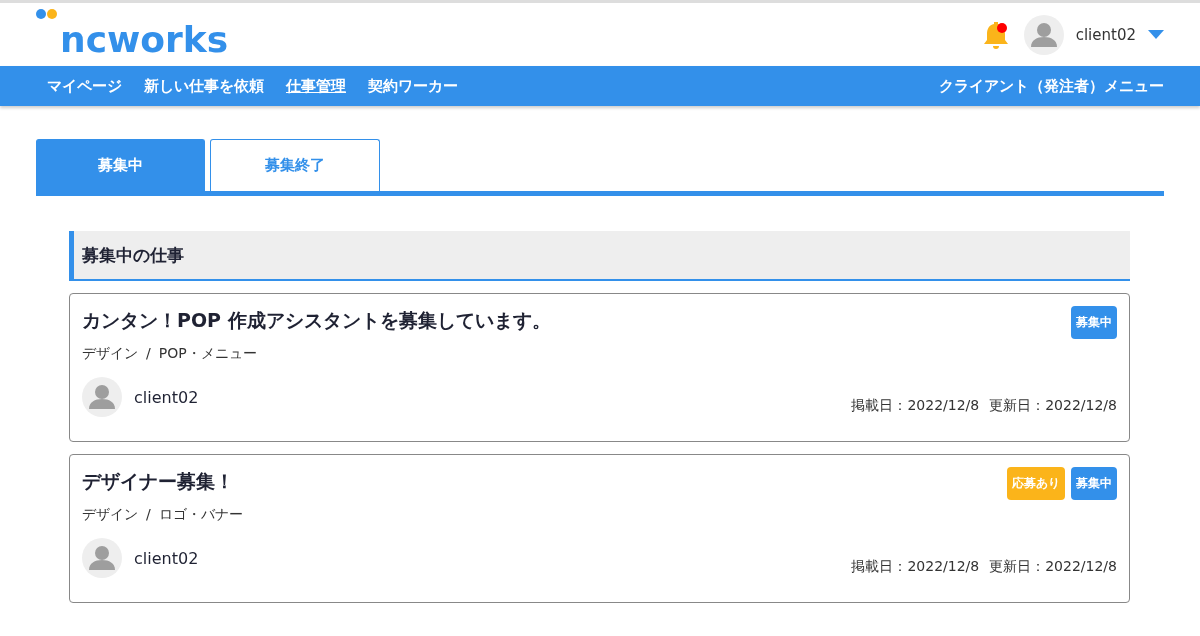 Image resolution: width=1200 pixels, height=636 pixels. I want to click on job-title: デザイナー募集！, so click(158, 481).